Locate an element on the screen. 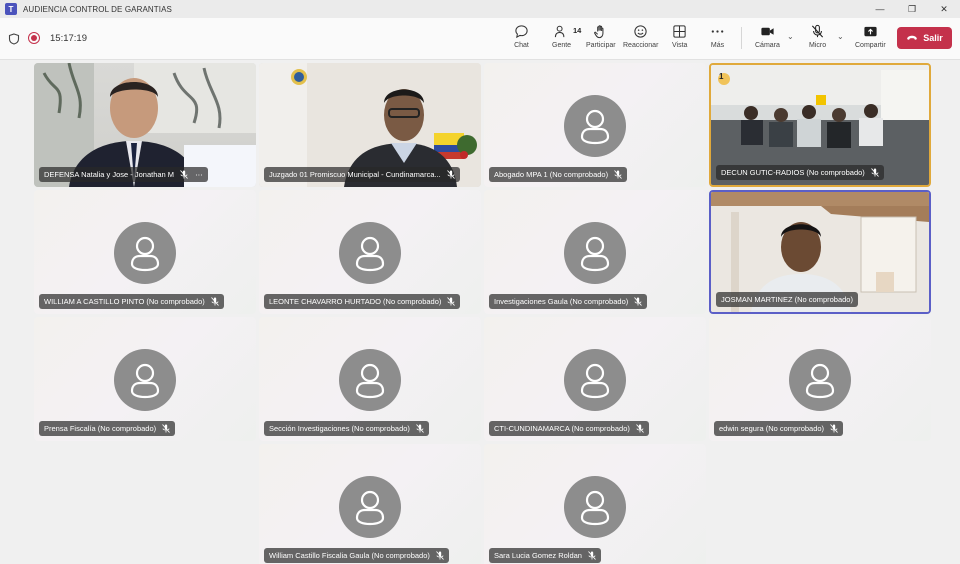 Image resolution: width=960 pixels, height=564 pixels. participant-name-label: Abogado MPA 1 (No comprobado) is located at coordinates (558, 174).